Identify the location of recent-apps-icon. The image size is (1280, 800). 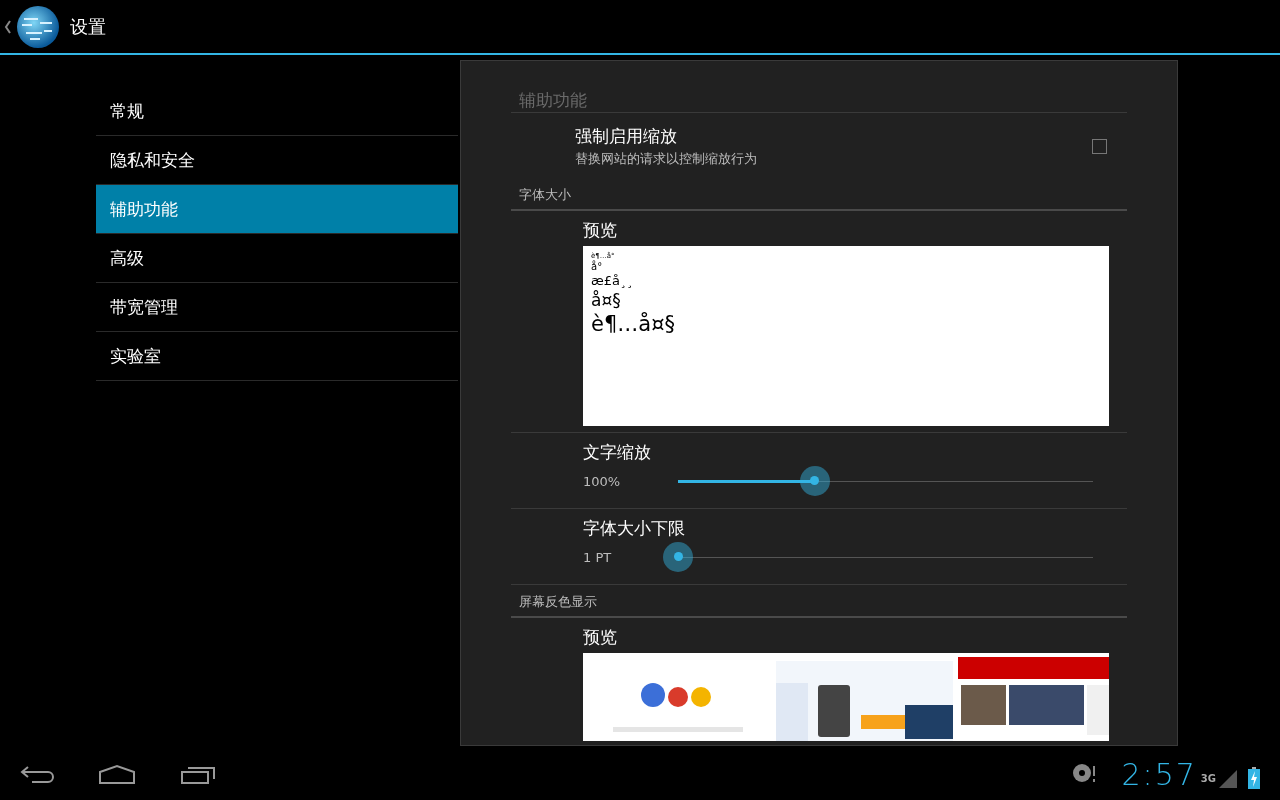
(198, 774).